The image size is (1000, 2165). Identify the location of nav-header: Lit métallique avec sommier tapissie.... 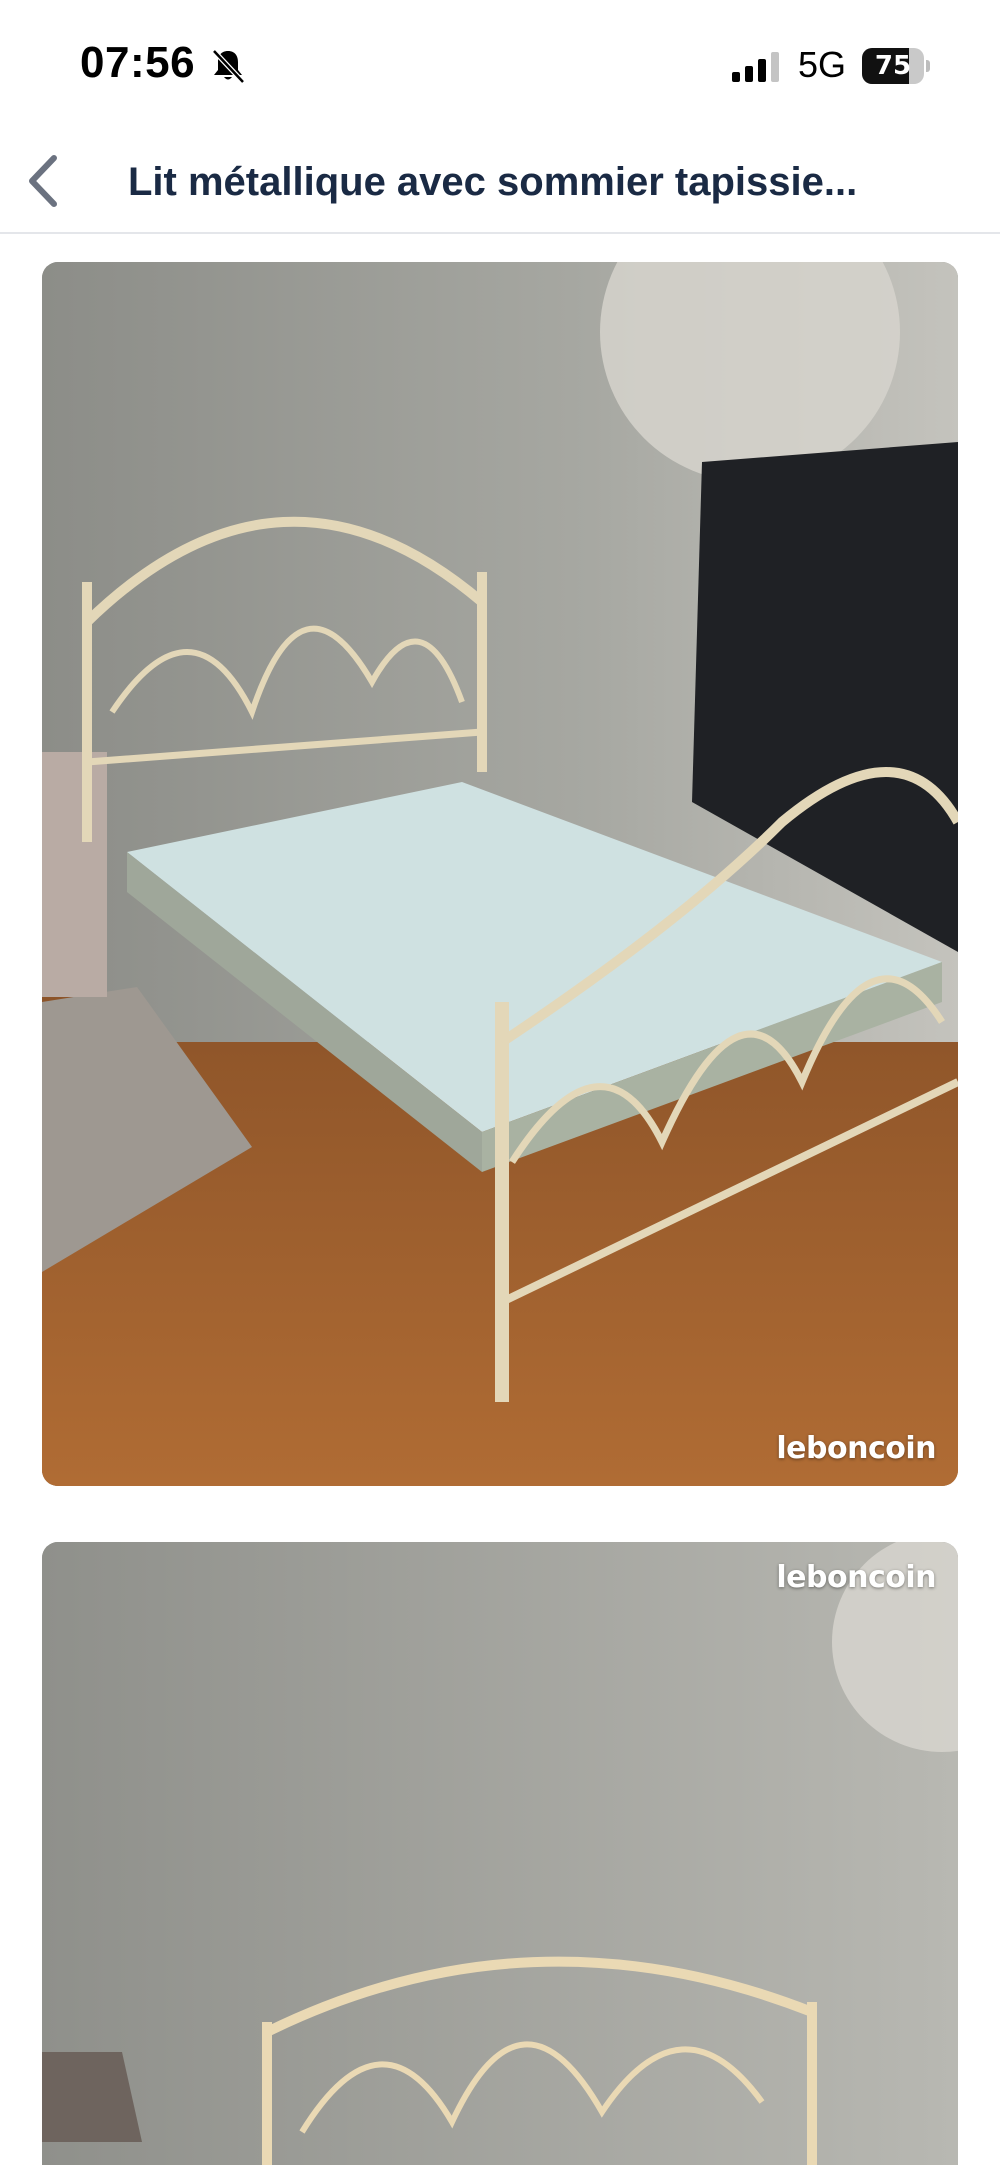
(500, 182).